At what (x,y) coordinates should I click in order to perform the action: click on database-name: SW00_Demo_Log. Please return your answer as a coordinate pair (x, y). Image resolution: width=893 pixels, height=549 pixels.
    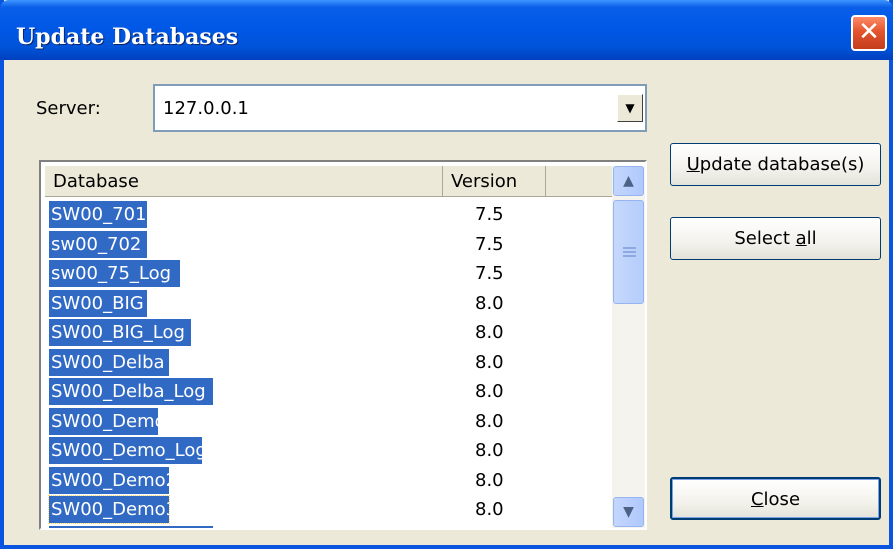
    Looking at the image, I should click on (128, 450).